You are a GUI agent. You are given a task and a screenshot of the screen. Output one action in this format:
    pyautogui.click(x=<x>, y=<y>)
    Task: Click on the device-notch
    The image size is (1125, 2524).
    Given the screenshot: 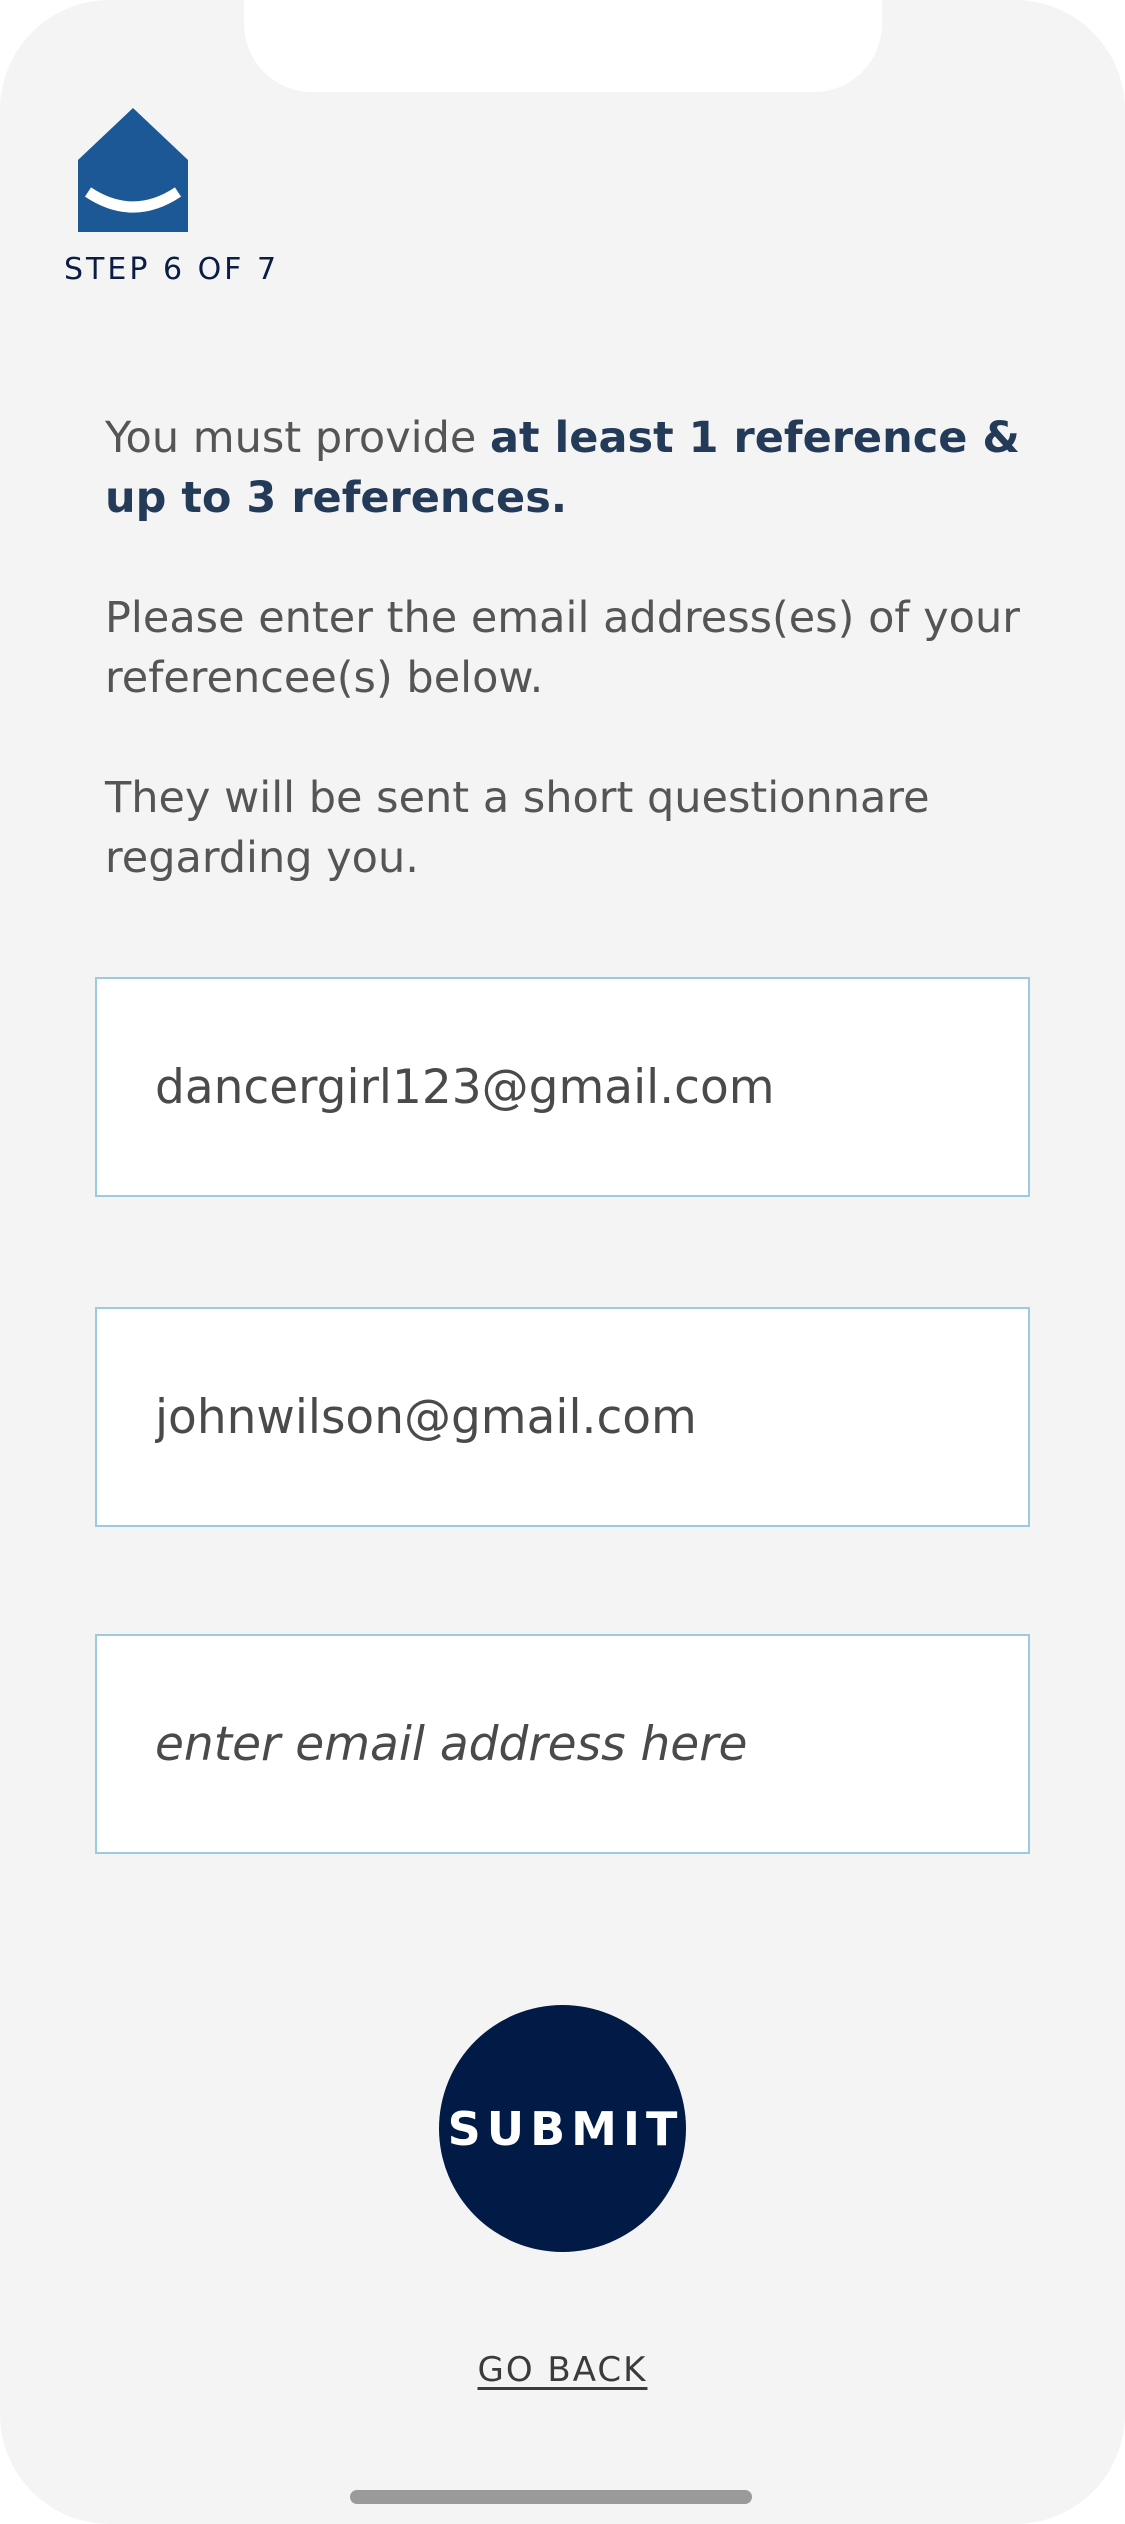 What is the action you would take?
    pyautogui.click(x=563, y=46)
    